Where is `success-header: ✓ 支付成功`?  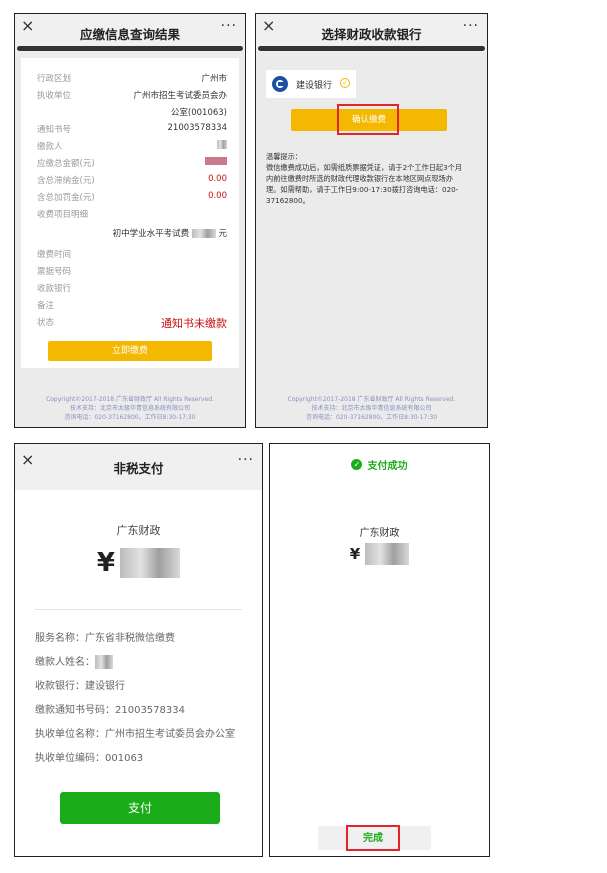 success-header: ✓ 支付成功 is located at coordinates (379, 463).